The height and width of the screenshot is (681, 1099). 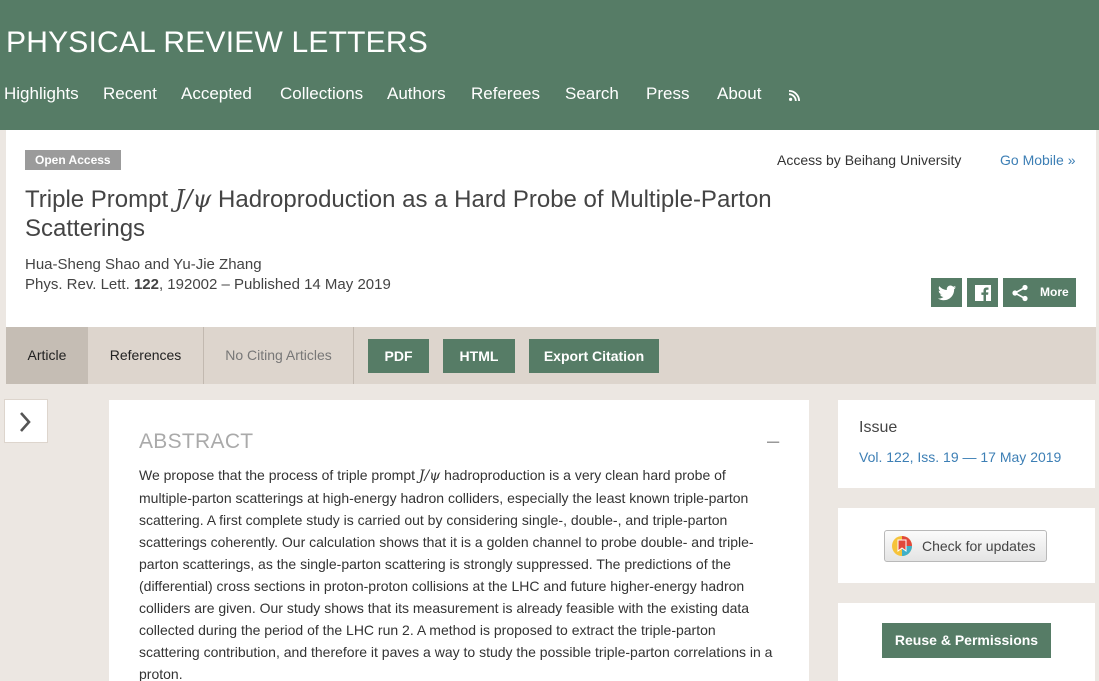 I want to click on nav-press: Press, so click(x=667, y=94).